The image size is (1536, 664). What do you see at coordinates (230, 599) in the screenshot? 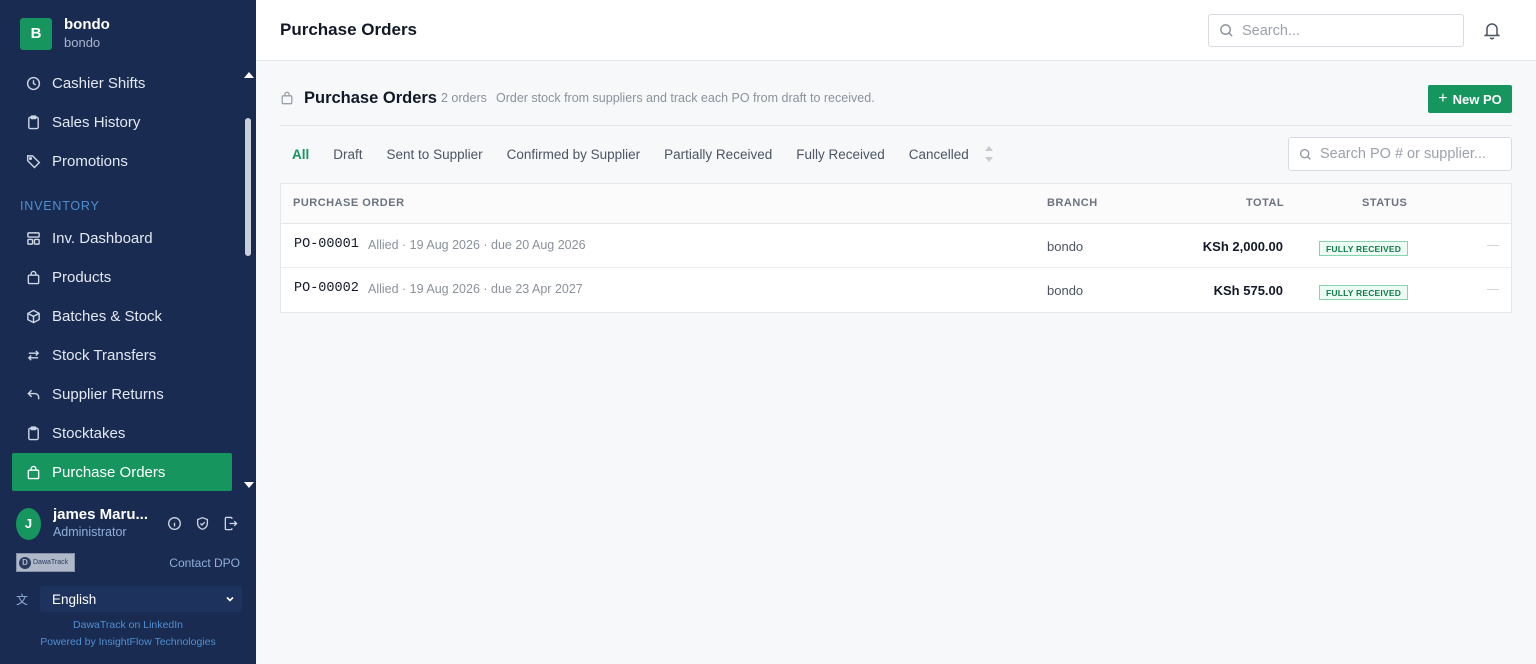
I see `chevron-down-icon` at bounding box center [230, 599].